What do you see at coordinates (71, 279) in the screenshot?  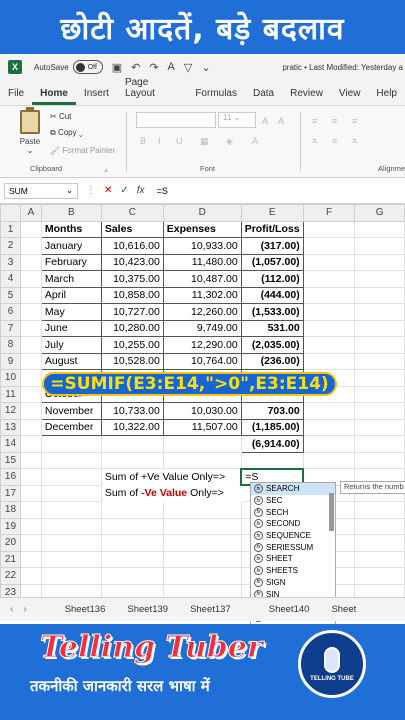 I see `month-cell: March` at bounding box center [71, 279].